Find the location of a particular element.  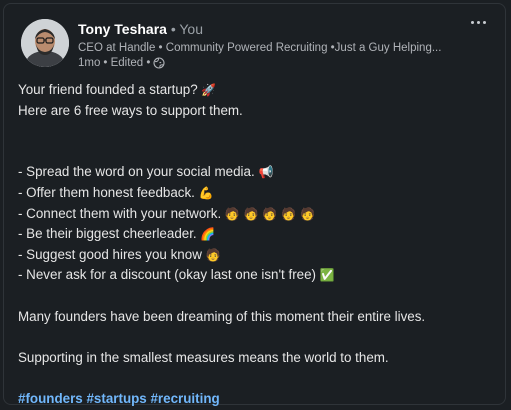

rocket-icon: 🚀 is located at coordinates (209, 90).